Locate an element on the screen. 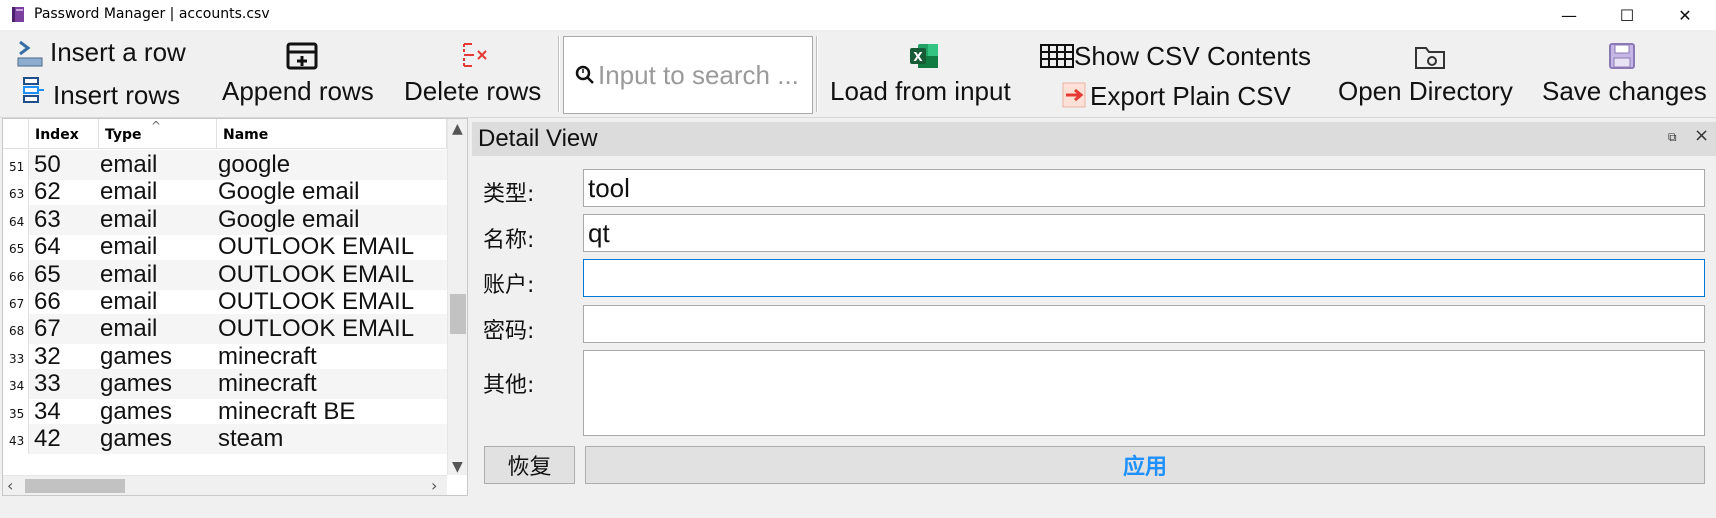 This screenshot has height=518, width=1716. name-label: 名称: is located at coordinates (509, 240).